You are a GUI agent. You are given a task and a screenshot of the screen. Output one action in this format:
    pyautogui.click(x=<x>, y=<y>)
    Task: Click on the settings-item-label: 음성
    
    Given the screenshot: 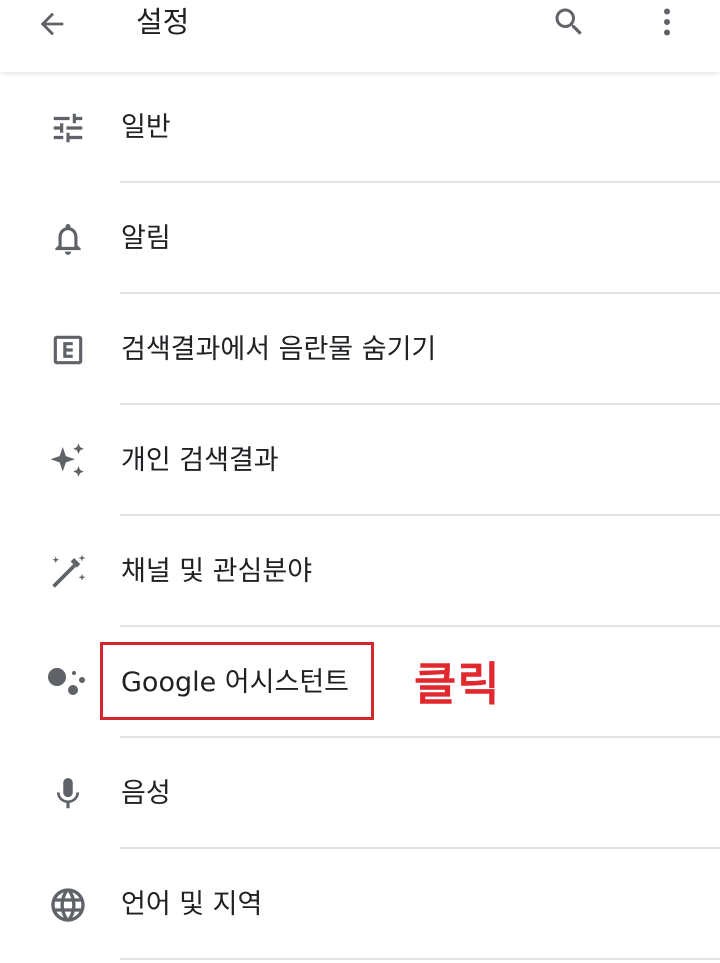 What is the action you would take?
    pyautogui.click(x=146, y=793)
    